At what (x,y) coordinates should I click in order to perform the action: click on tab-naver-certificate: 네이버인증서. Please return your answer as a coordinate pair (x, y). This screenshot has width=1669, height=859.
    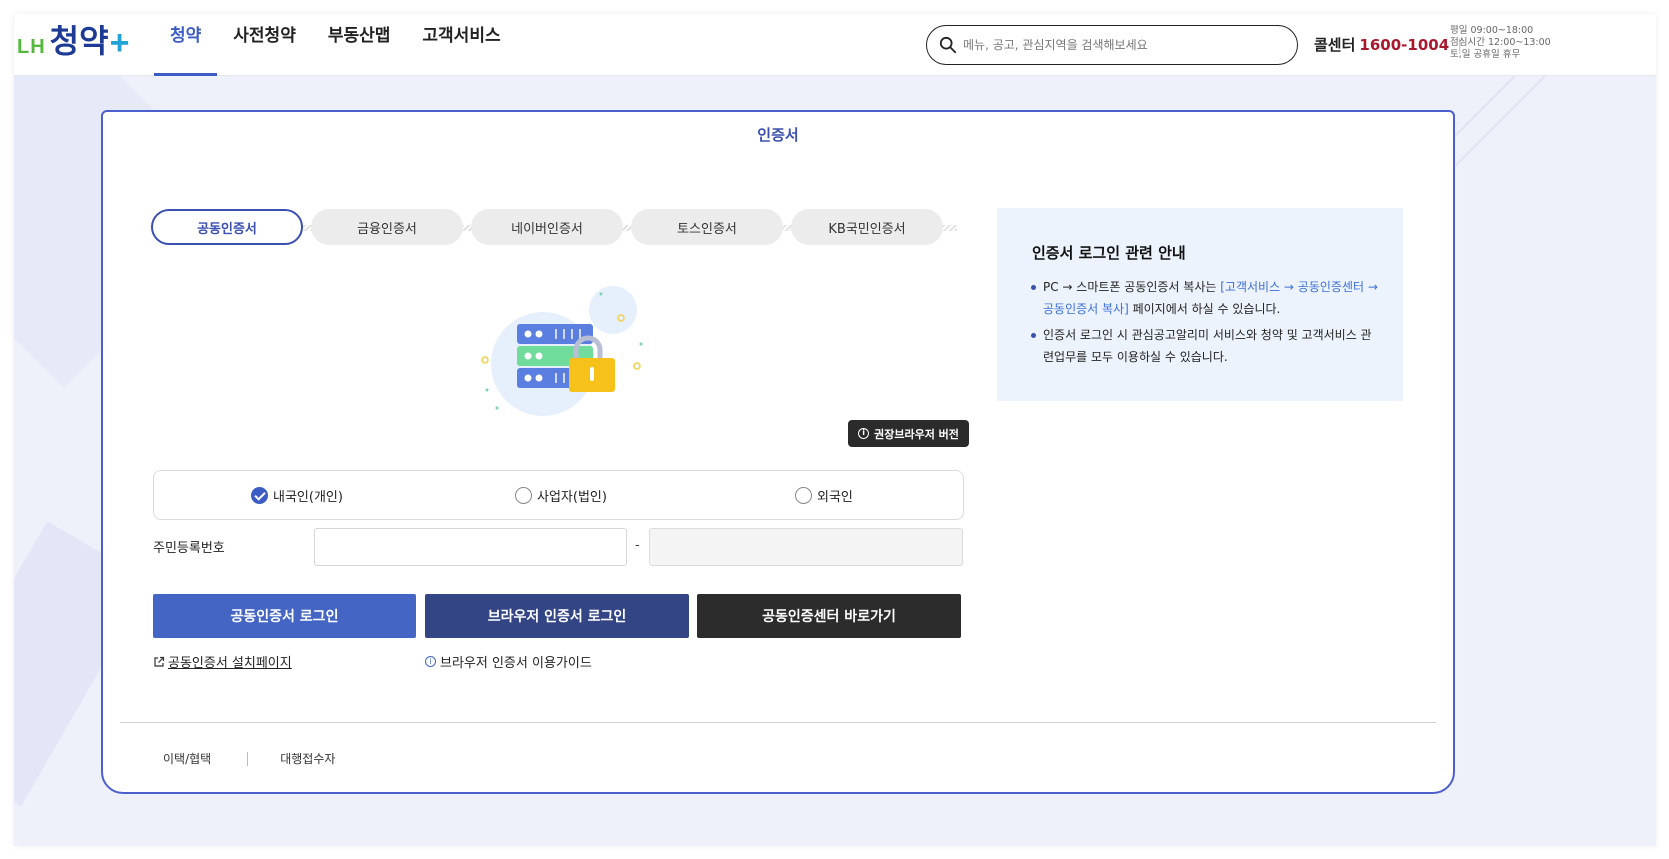
    Looking at the image, I should click on (547, 227).